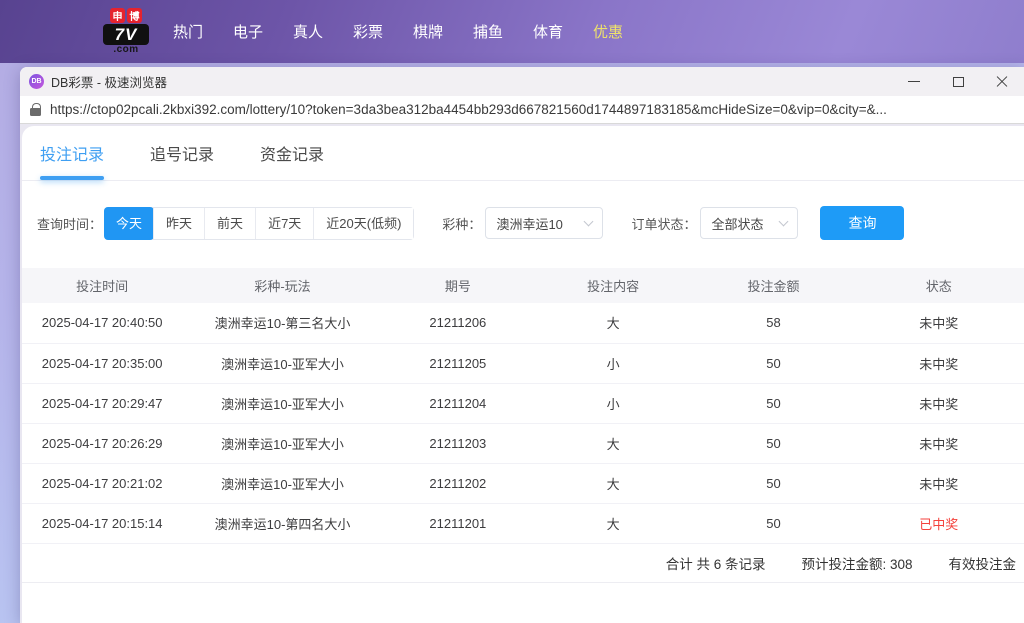 This screenshot has width=1024, height=623. Describe the element at coordinates (35, 109) in the screenshot. I see `lock-icon` at that location.